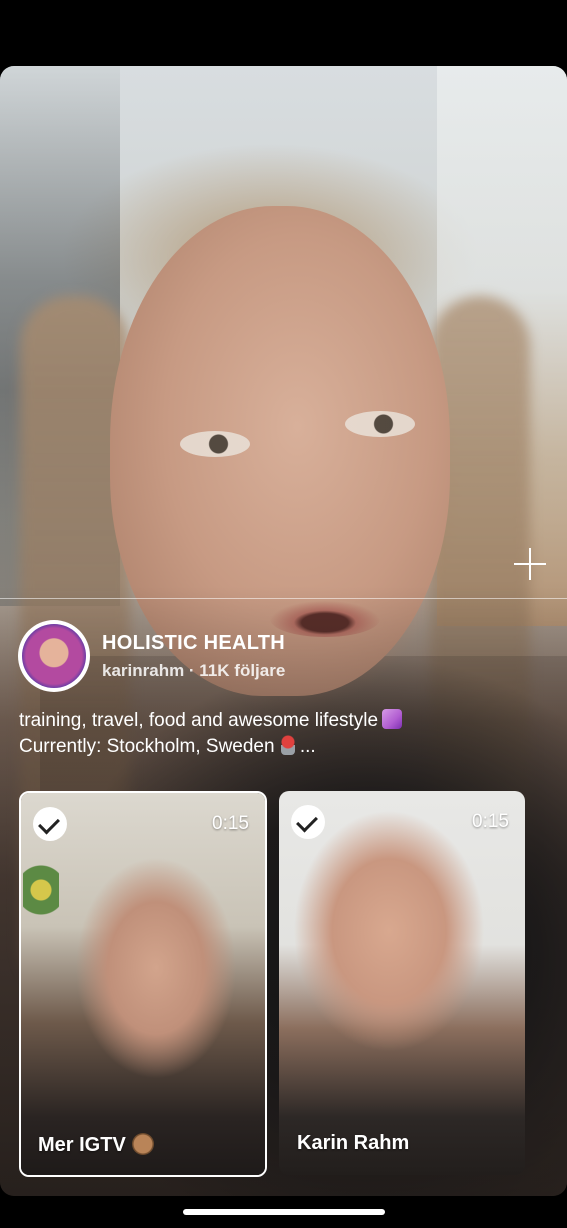  Describe the element at coordinates (41, 908) in the screenshot. I see `thumbnail-flowers` at that location.